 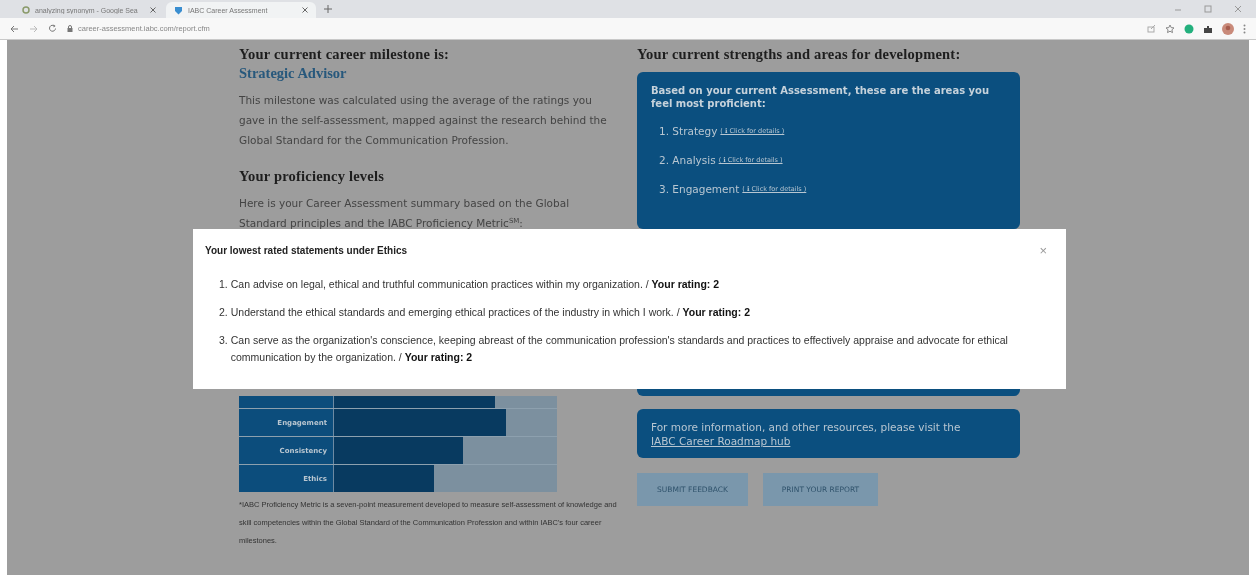 What do you see at coordinates (405, 213) in the screenshot?
I see `intro-text: Here is your Career Assessment summary based on the Global Standard principles and the IABC Proficiency Metric$^{SM}$:` at bounding box center [405, 213].